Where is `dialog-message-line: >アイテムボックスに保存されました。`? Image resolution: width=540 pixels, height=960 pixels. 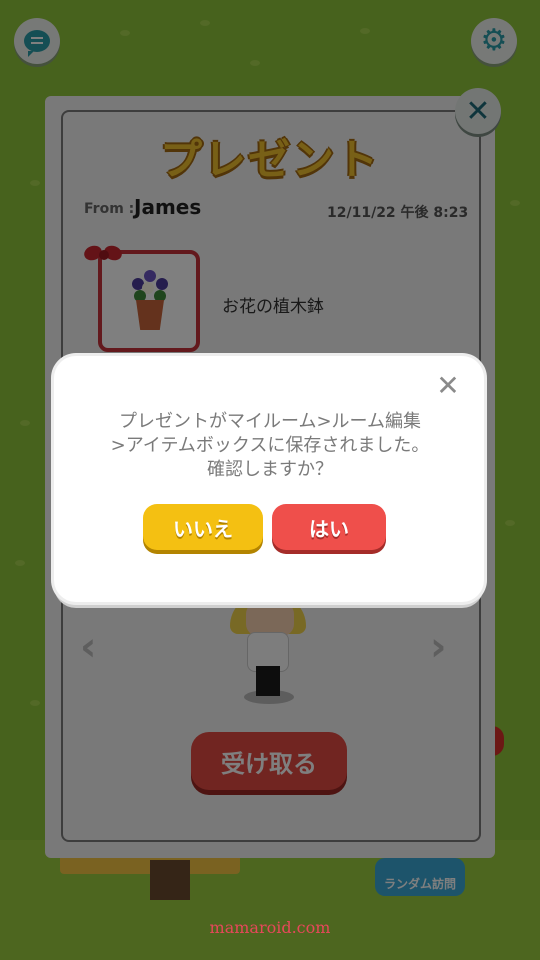
dialog-message-line: >アイテムボックスに保存されました。 is located at coordinates (270, 445).